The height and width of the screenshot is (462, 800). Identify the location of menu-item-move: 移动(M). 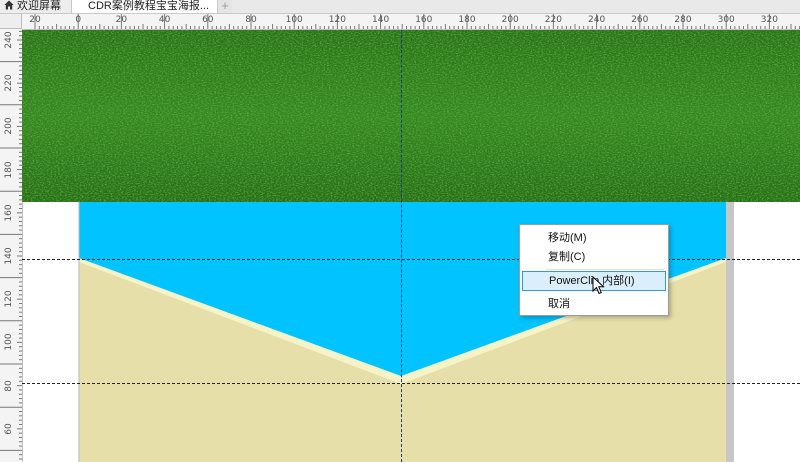
(594, 238).